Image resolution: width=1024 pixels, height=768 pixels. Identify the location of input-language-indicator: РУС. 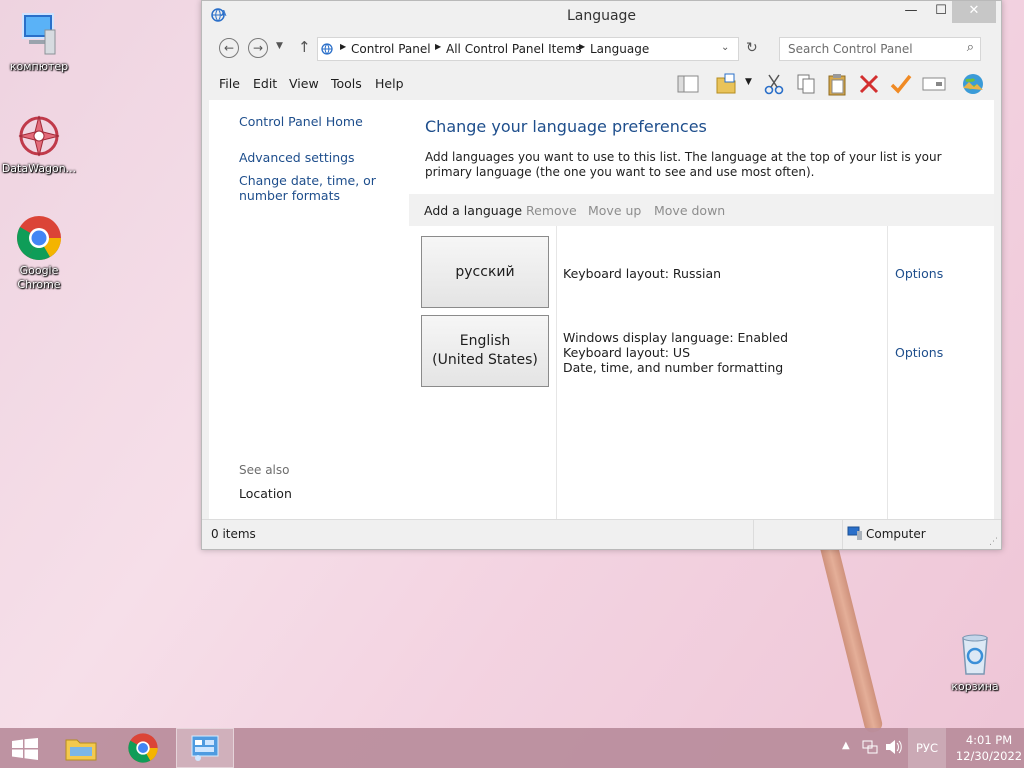
(927, 748).